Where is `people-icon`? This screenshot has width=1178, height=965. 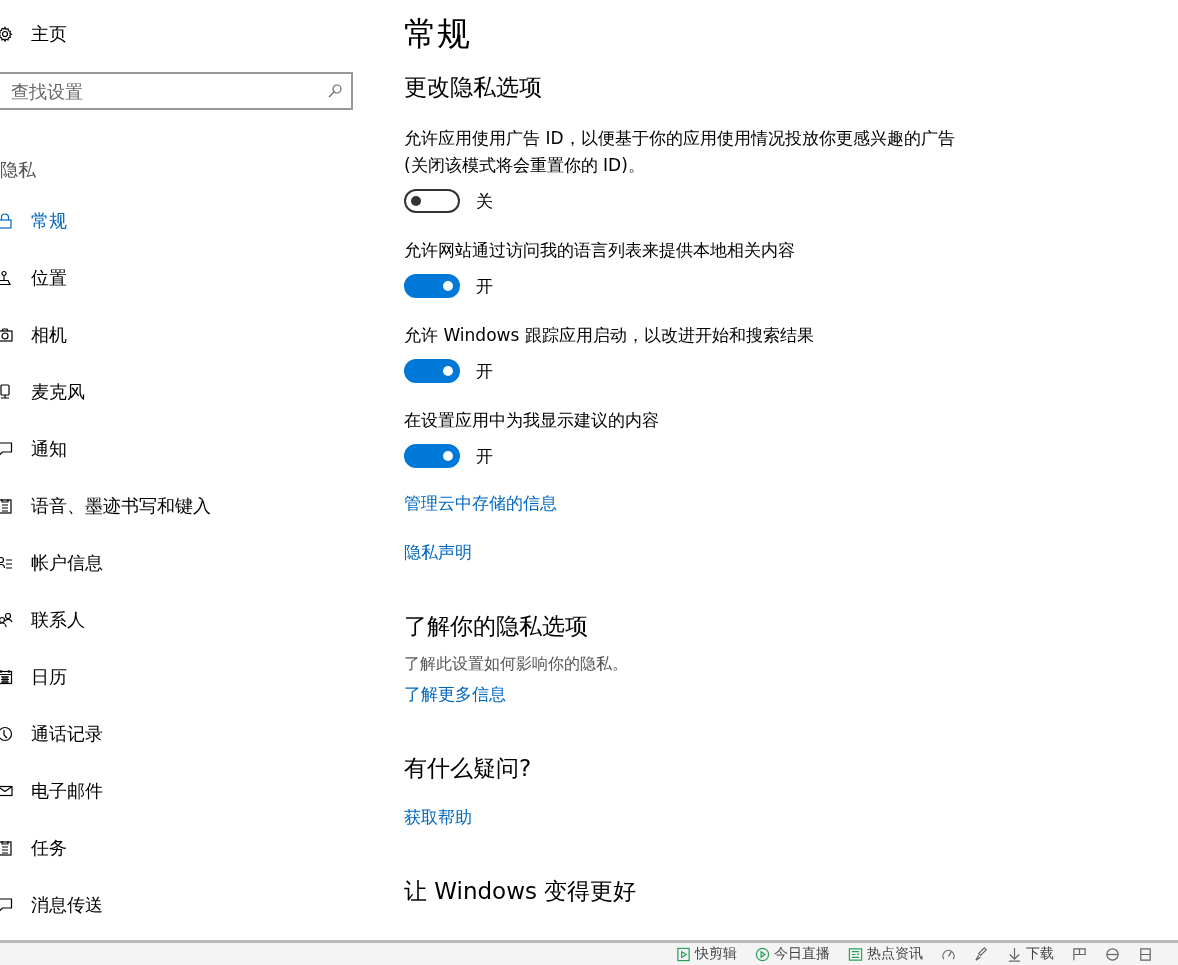 people-icon is located at coordinates (6, 619).